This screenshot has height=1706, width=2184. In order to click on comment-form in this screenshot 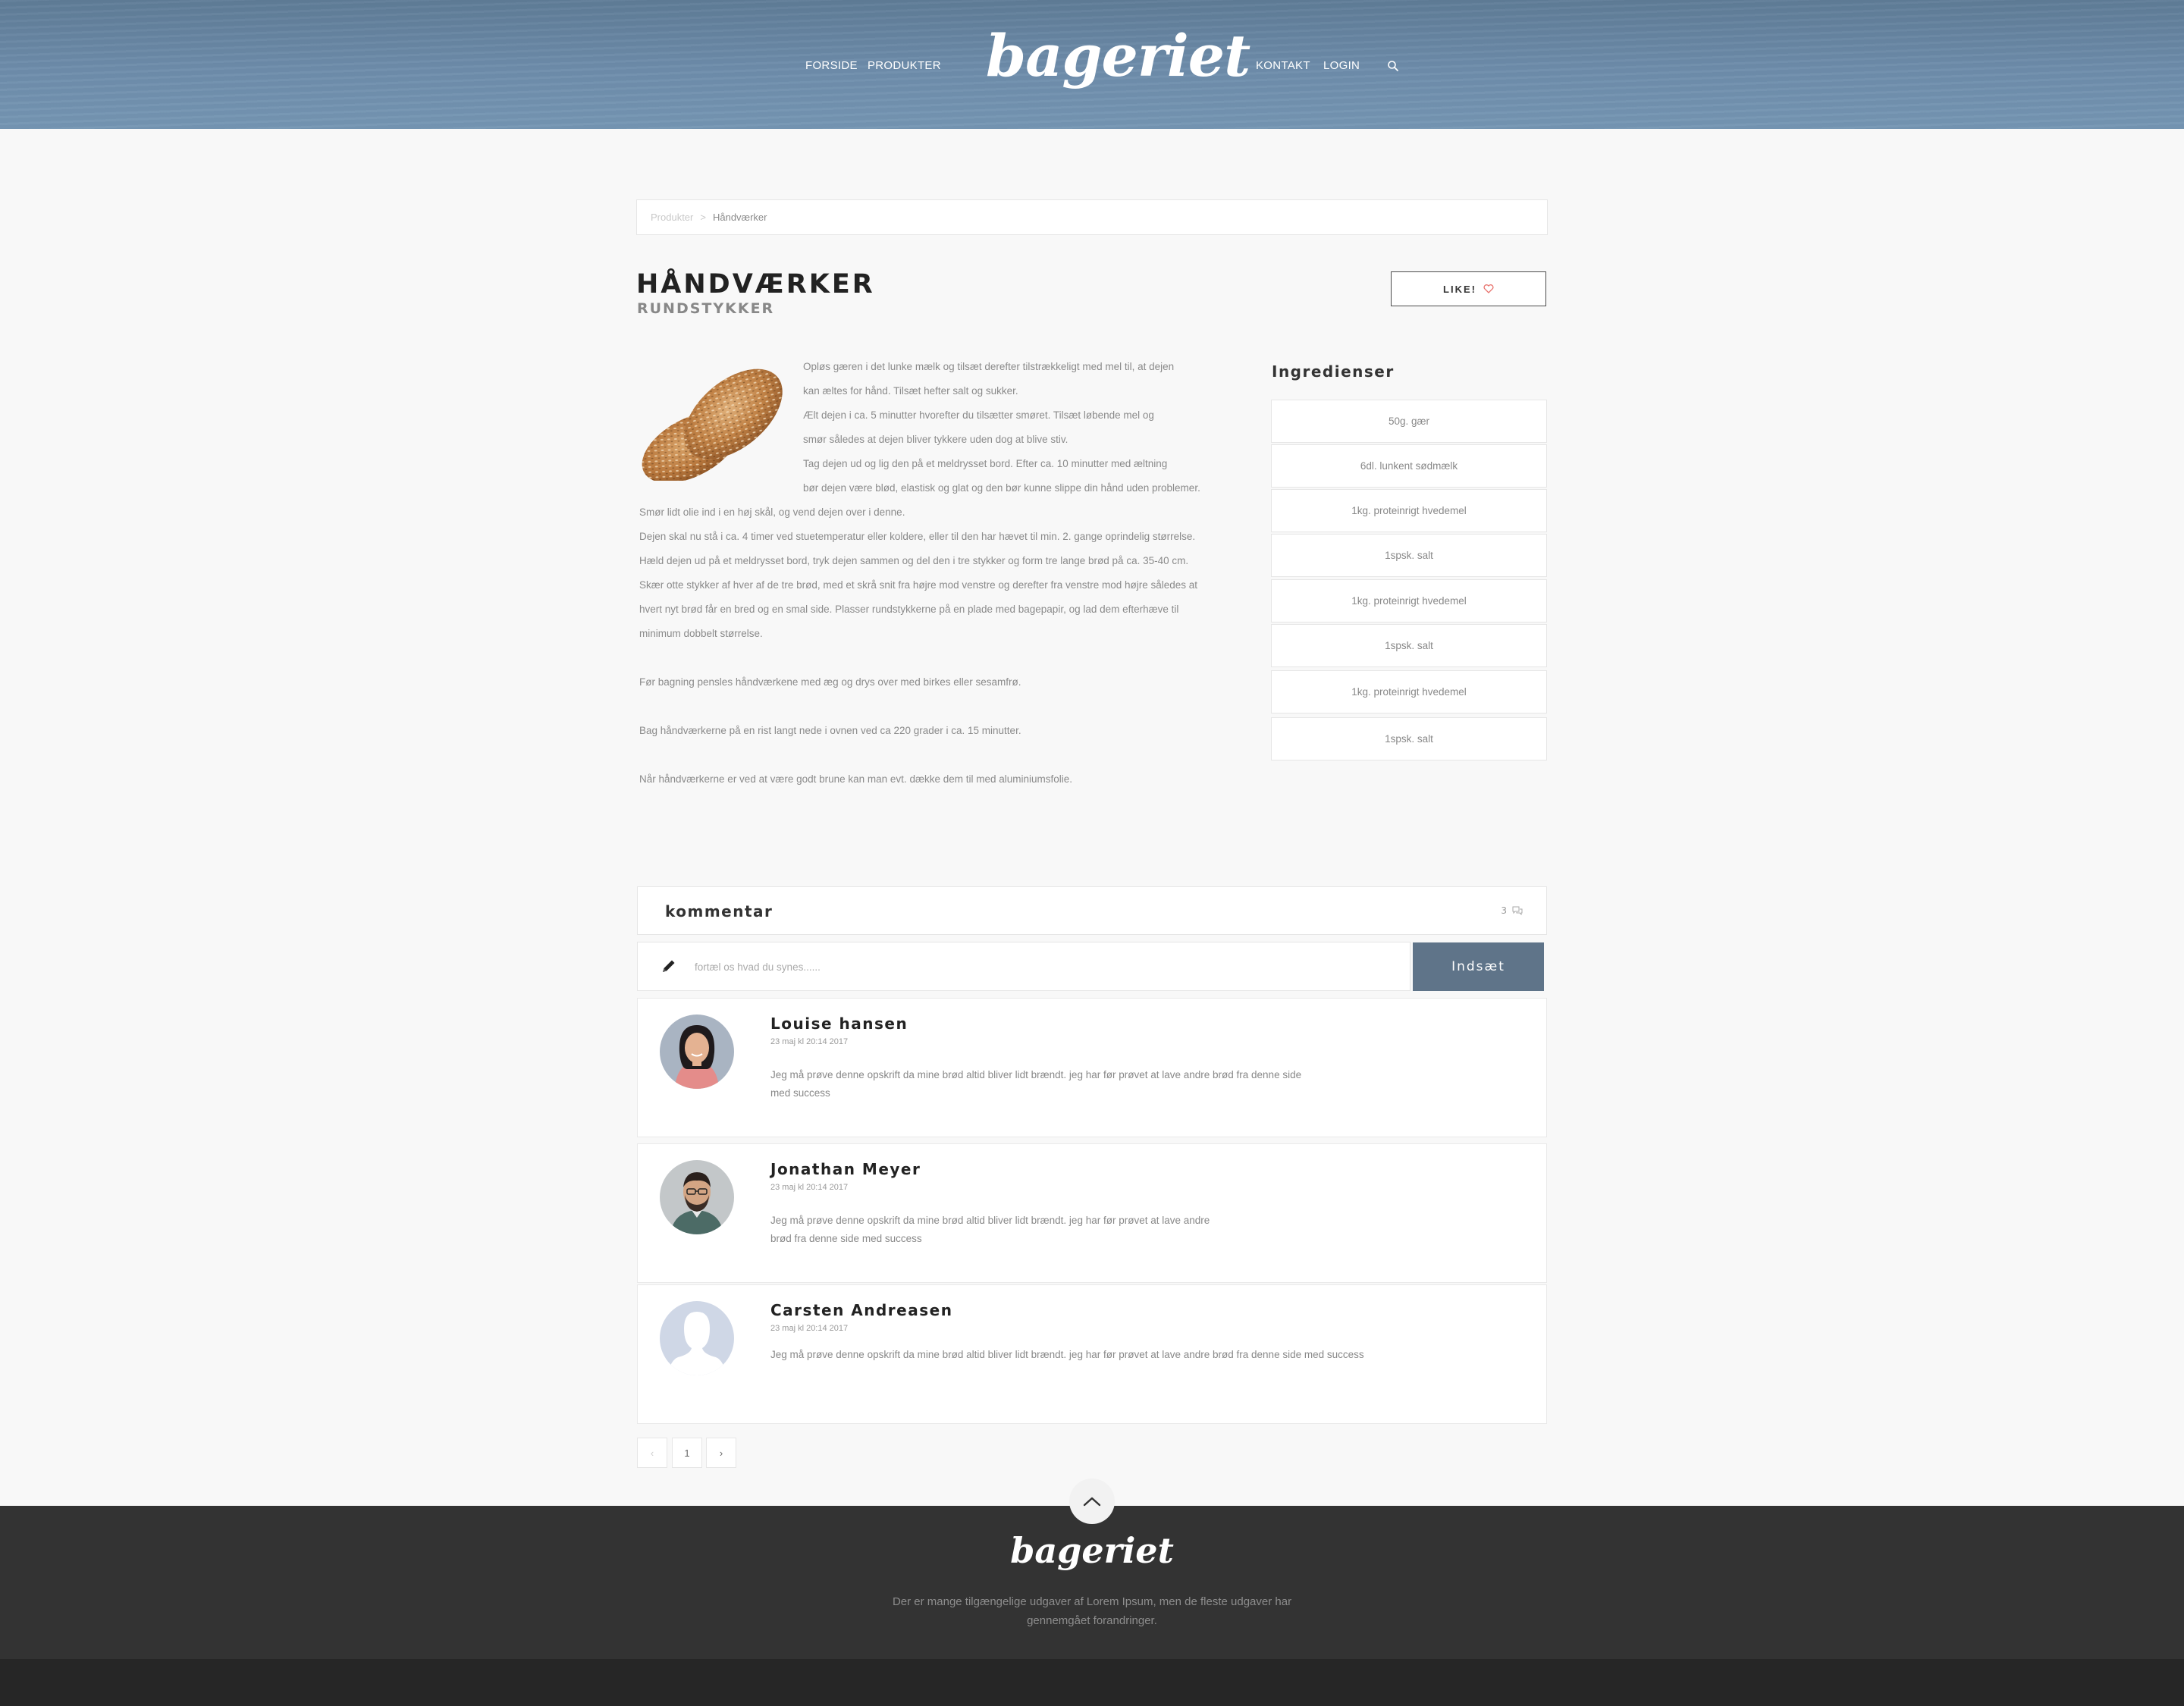, I will do `click(1023, 966)`.